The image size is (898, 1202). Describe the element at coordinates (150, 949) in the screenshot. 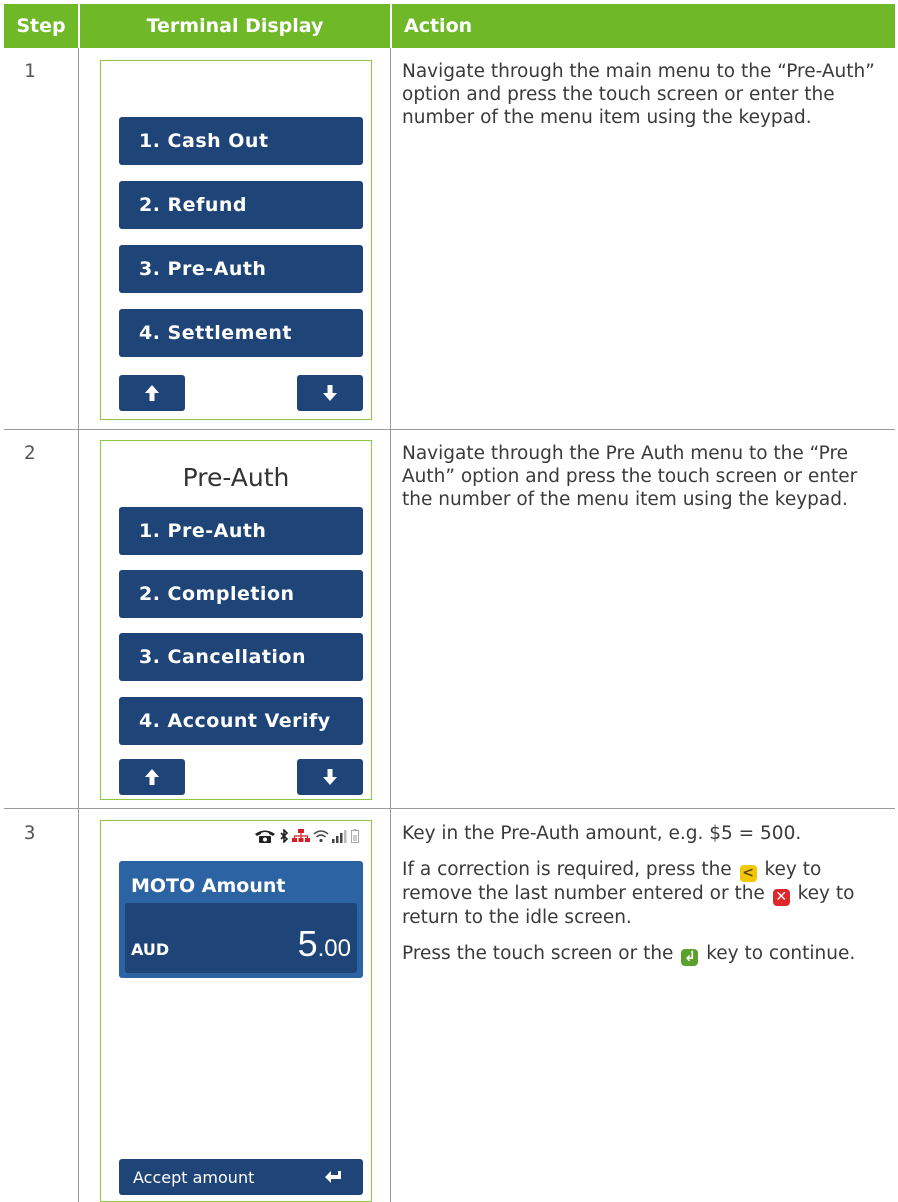

I see `currency-label: AUD` at that location.